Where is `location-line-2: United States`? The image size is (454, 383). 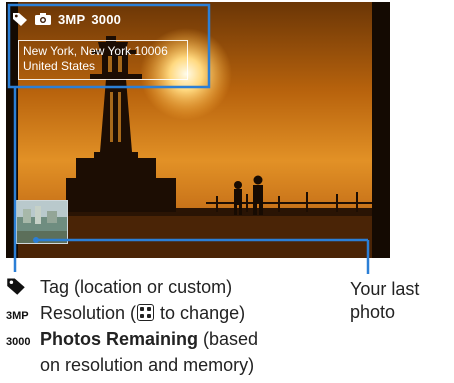
location-line-2: United States is located at coordinates (59, 66).